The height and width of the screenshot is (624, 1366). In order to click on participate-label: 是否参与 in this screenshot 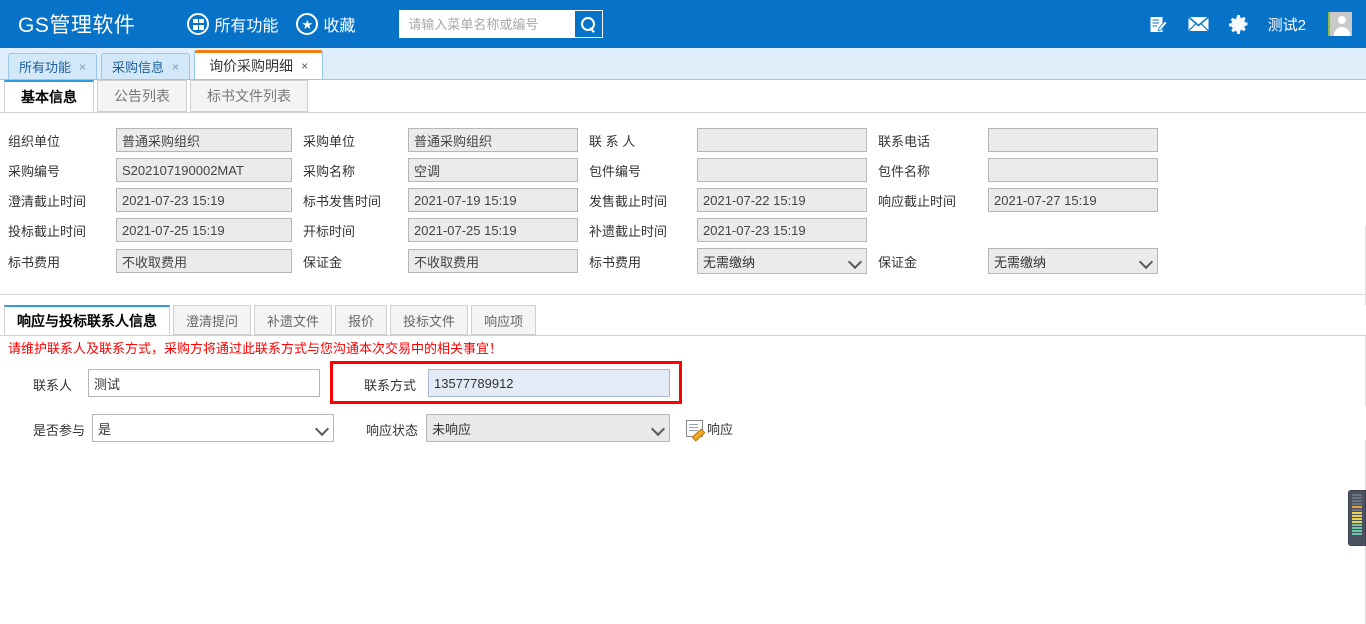, I will do `click(59, 430)`.